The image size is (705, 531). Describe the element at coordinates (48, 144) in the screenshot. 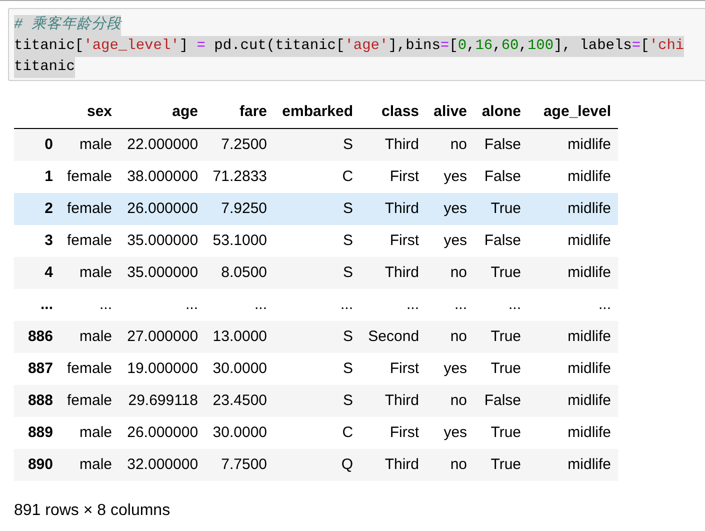

I see `row-index: 0` at that location.